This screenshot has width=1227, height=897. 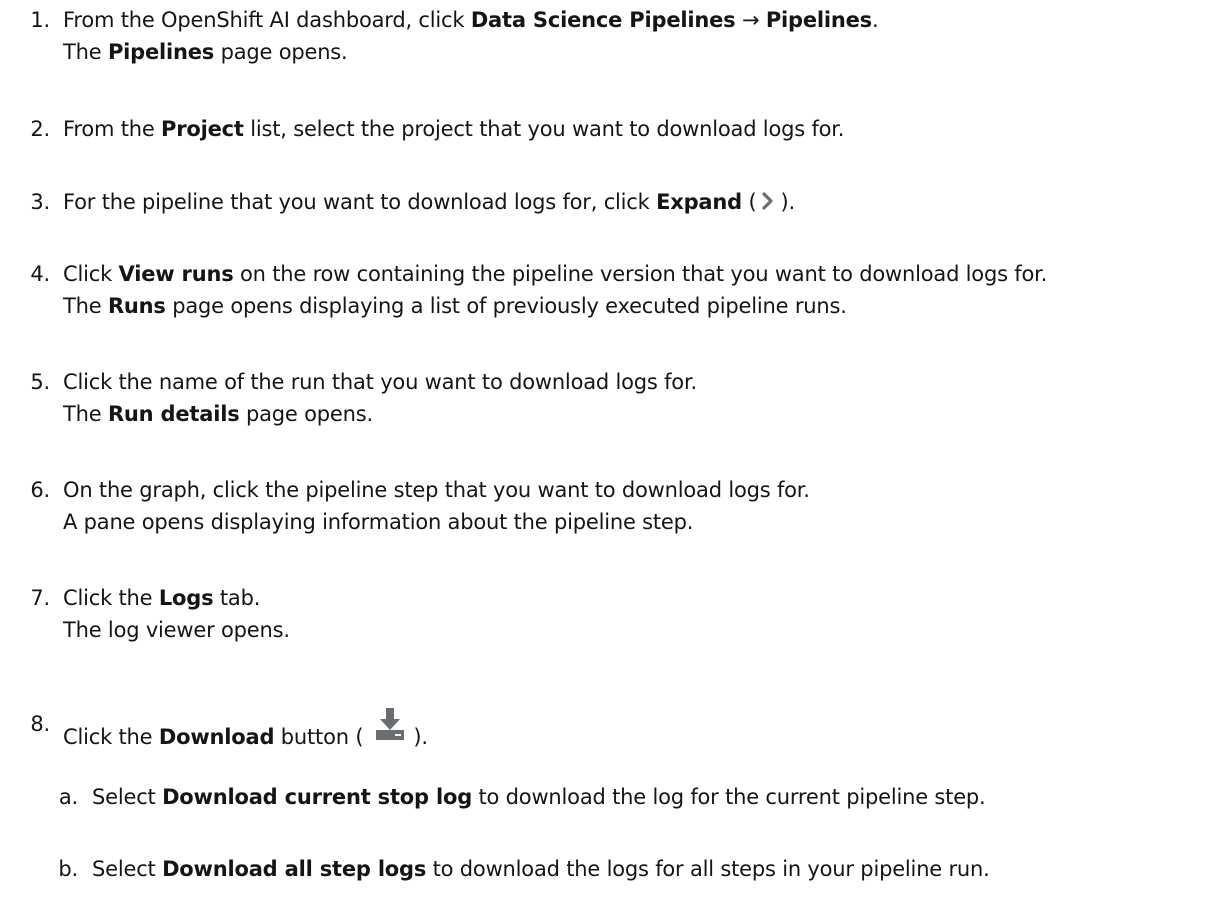 I want to click on ui-label: Download current stop log, so click(x=317, y=797).